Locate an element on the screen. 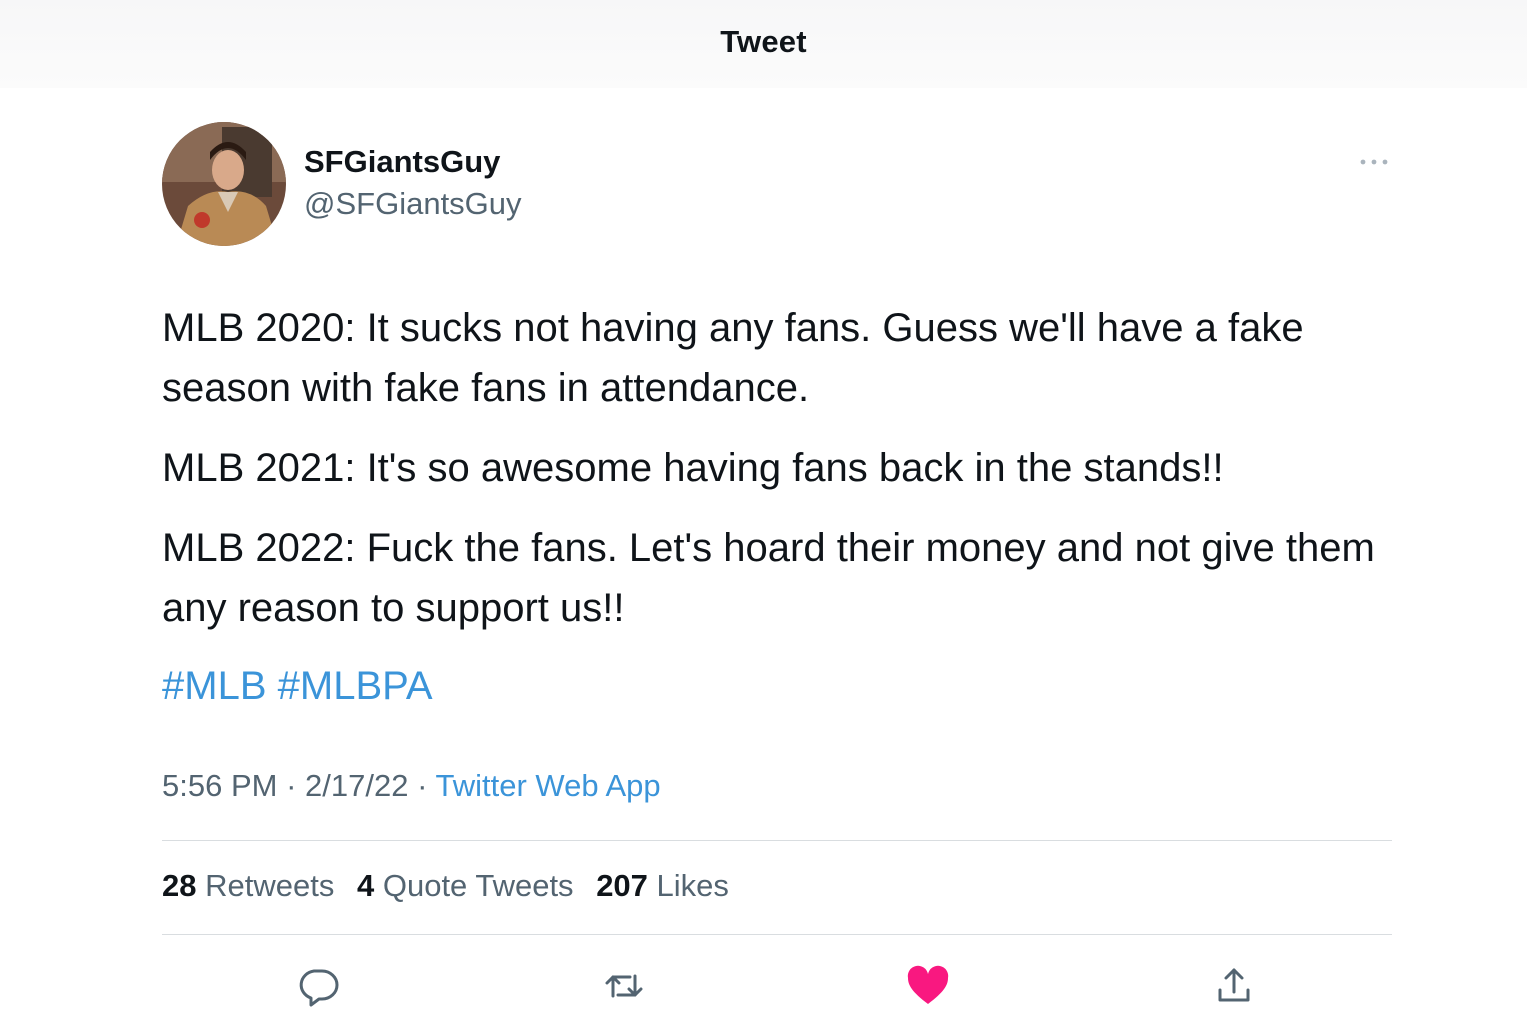 Image resolution: width=1527 pixels, height=1023 pixels. user-handle: @SFGiantsGuy is located at coordinates (413, 204).